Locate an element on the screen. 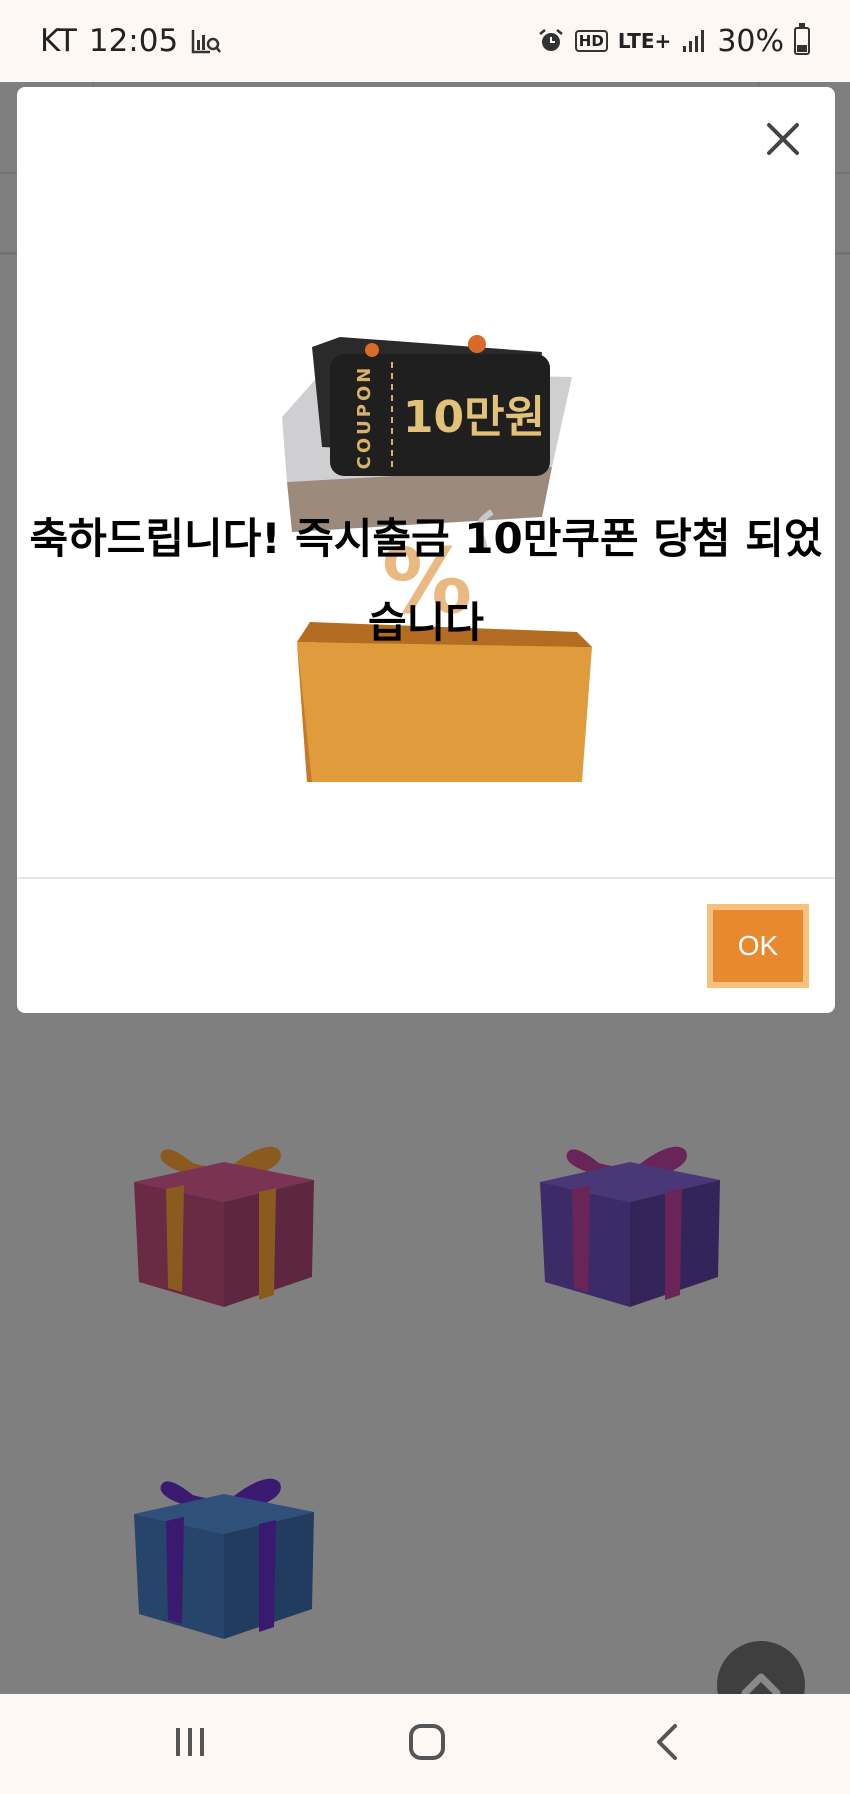  back-button is located at coordinates (667, 1744).